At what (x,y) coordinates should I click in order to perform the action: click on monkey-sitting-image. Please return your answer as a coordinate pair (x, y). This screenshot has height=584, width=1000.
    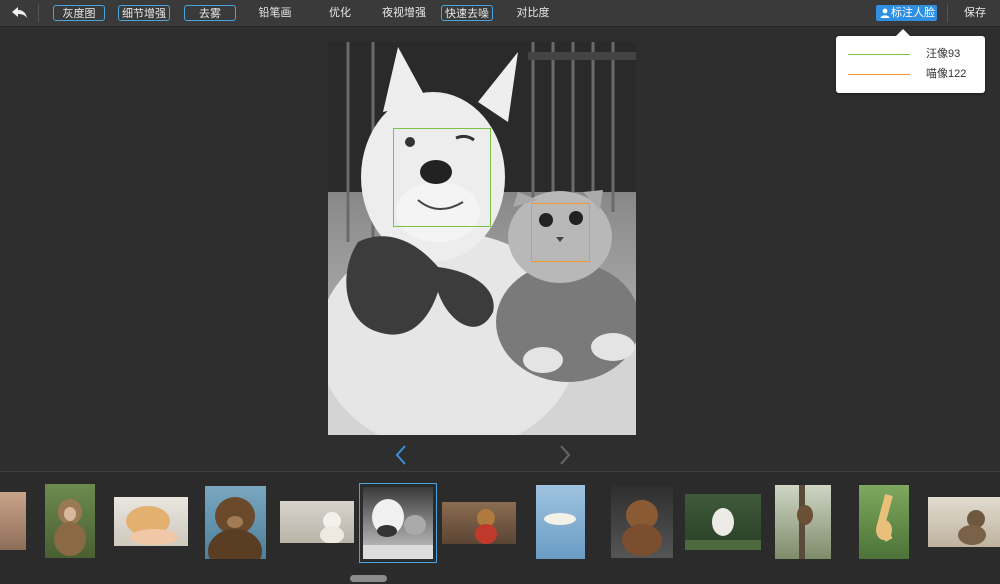
    Looking at the image, I should click on (972, 527).